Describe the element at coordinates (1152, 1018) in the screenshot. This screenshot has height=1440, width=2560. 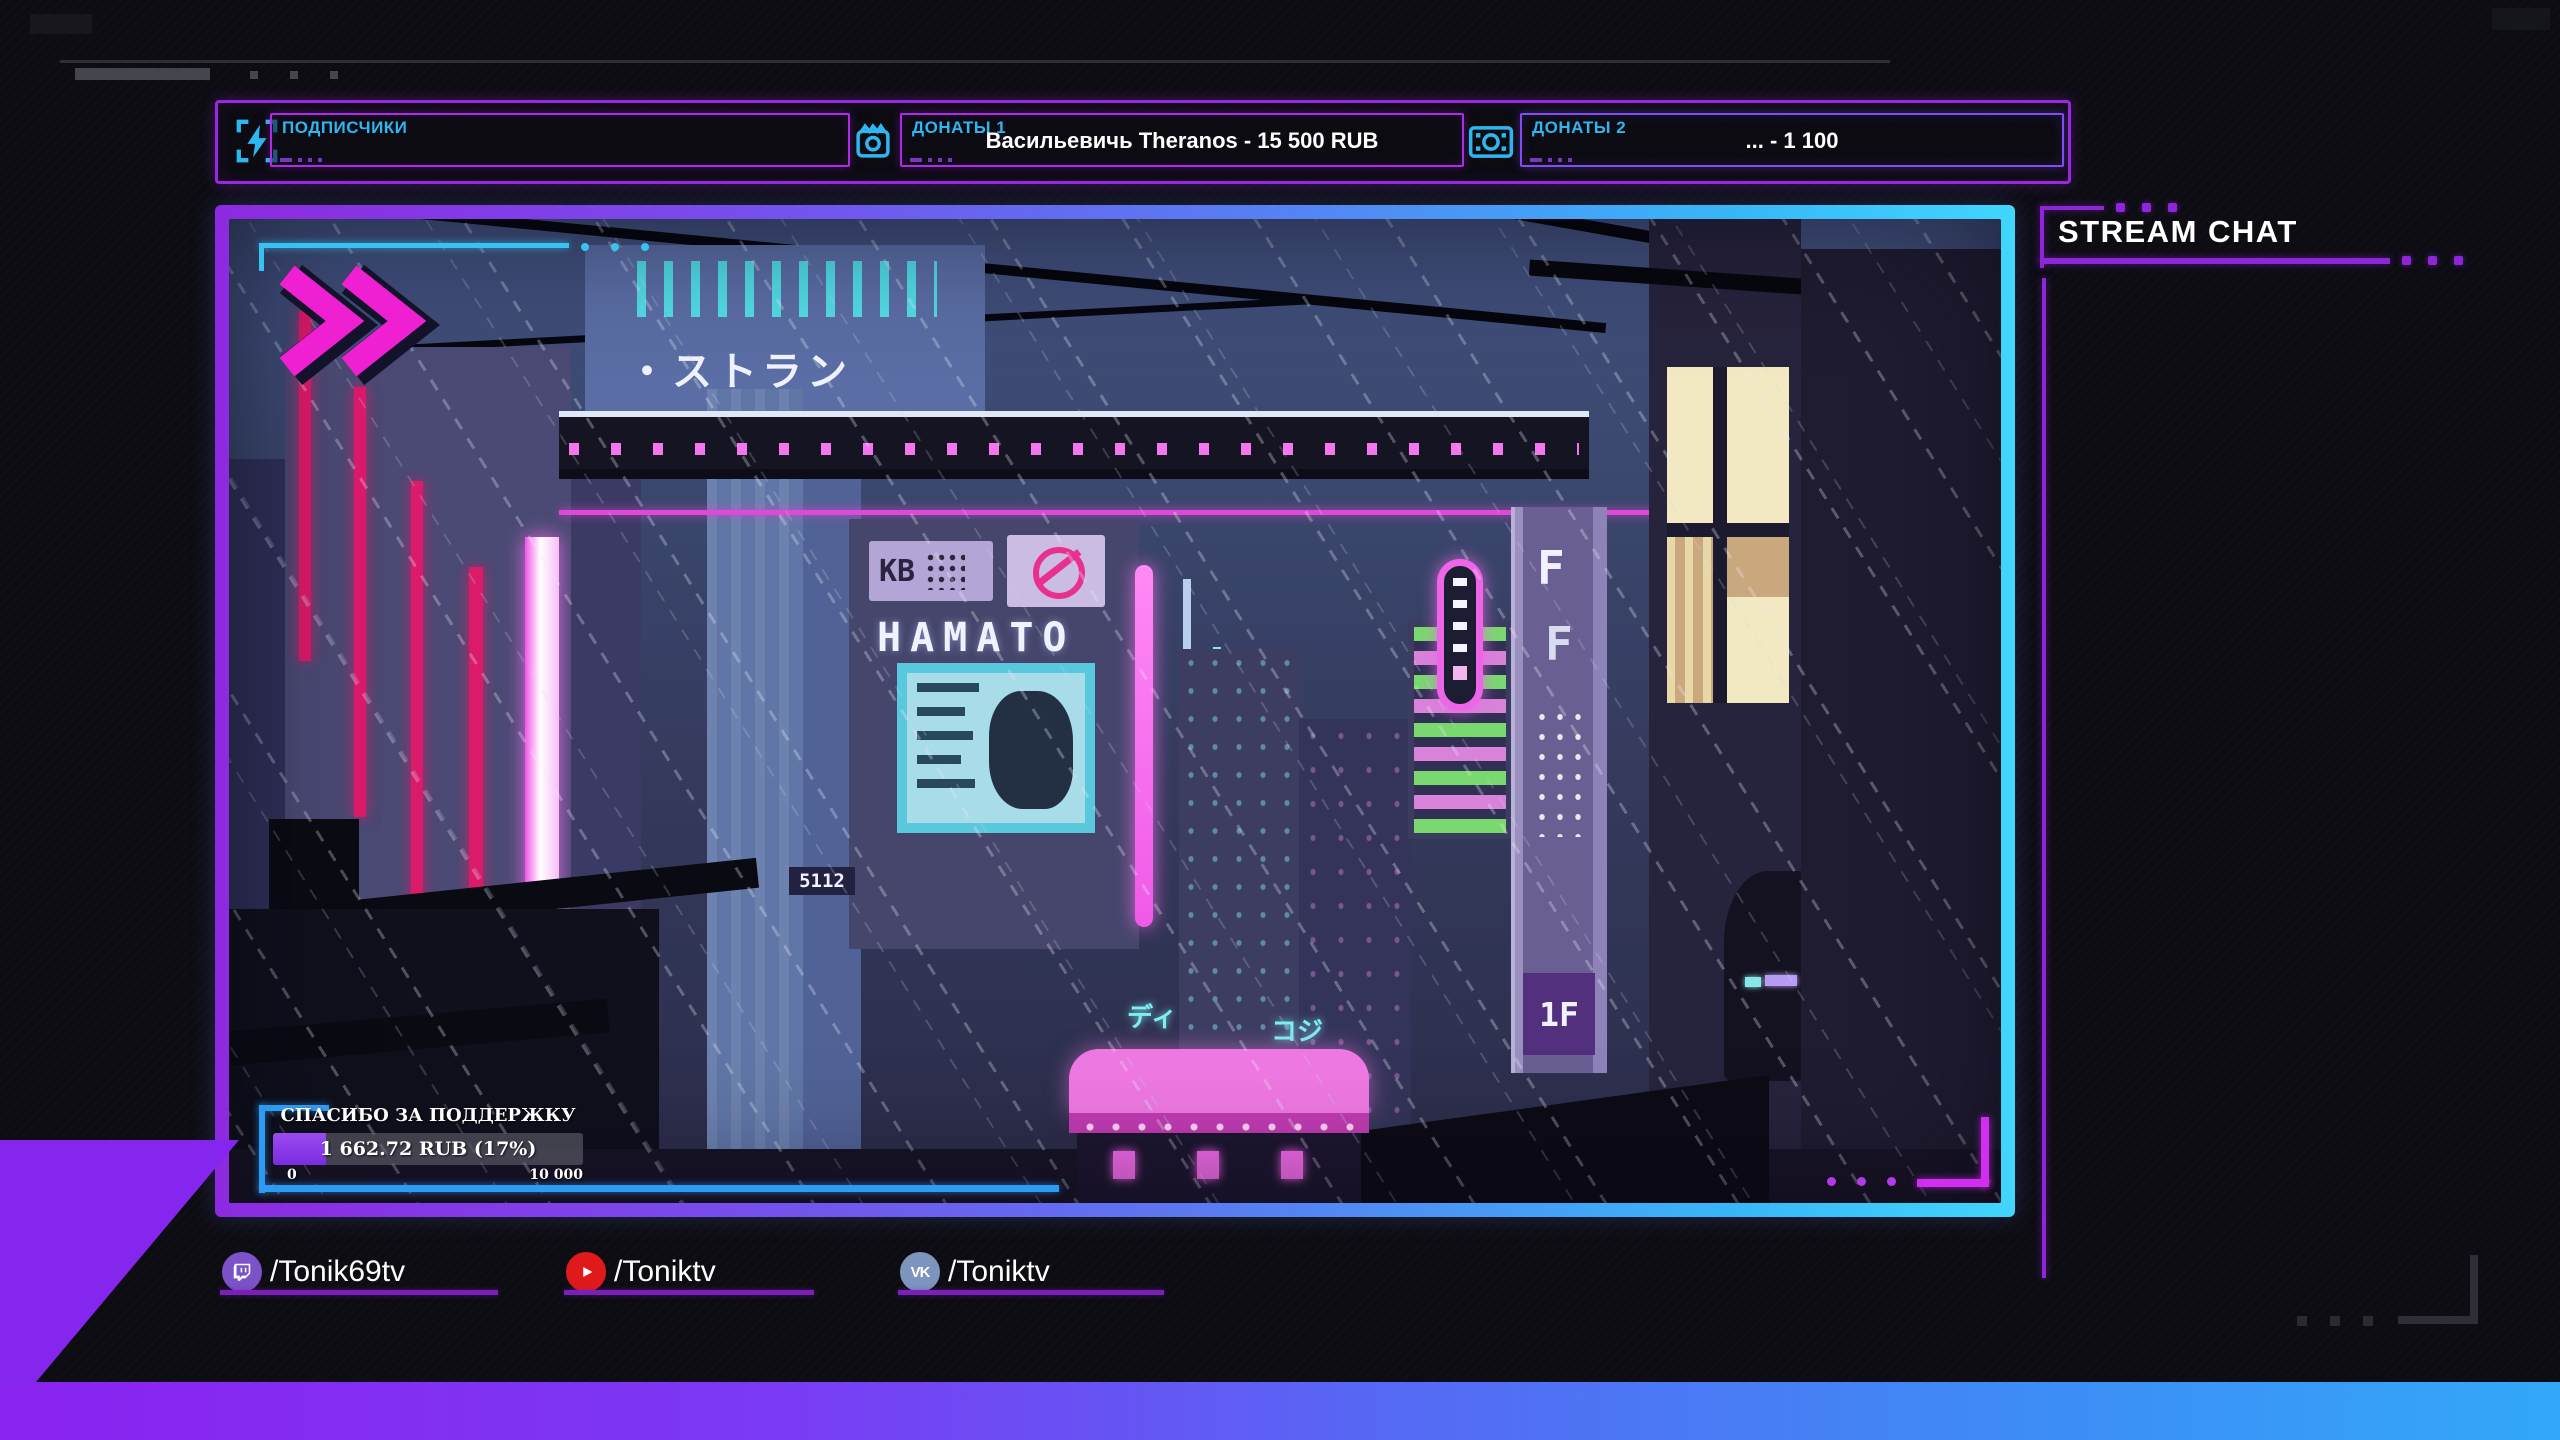
I see `scene-sign-dei: ディ` at that location.